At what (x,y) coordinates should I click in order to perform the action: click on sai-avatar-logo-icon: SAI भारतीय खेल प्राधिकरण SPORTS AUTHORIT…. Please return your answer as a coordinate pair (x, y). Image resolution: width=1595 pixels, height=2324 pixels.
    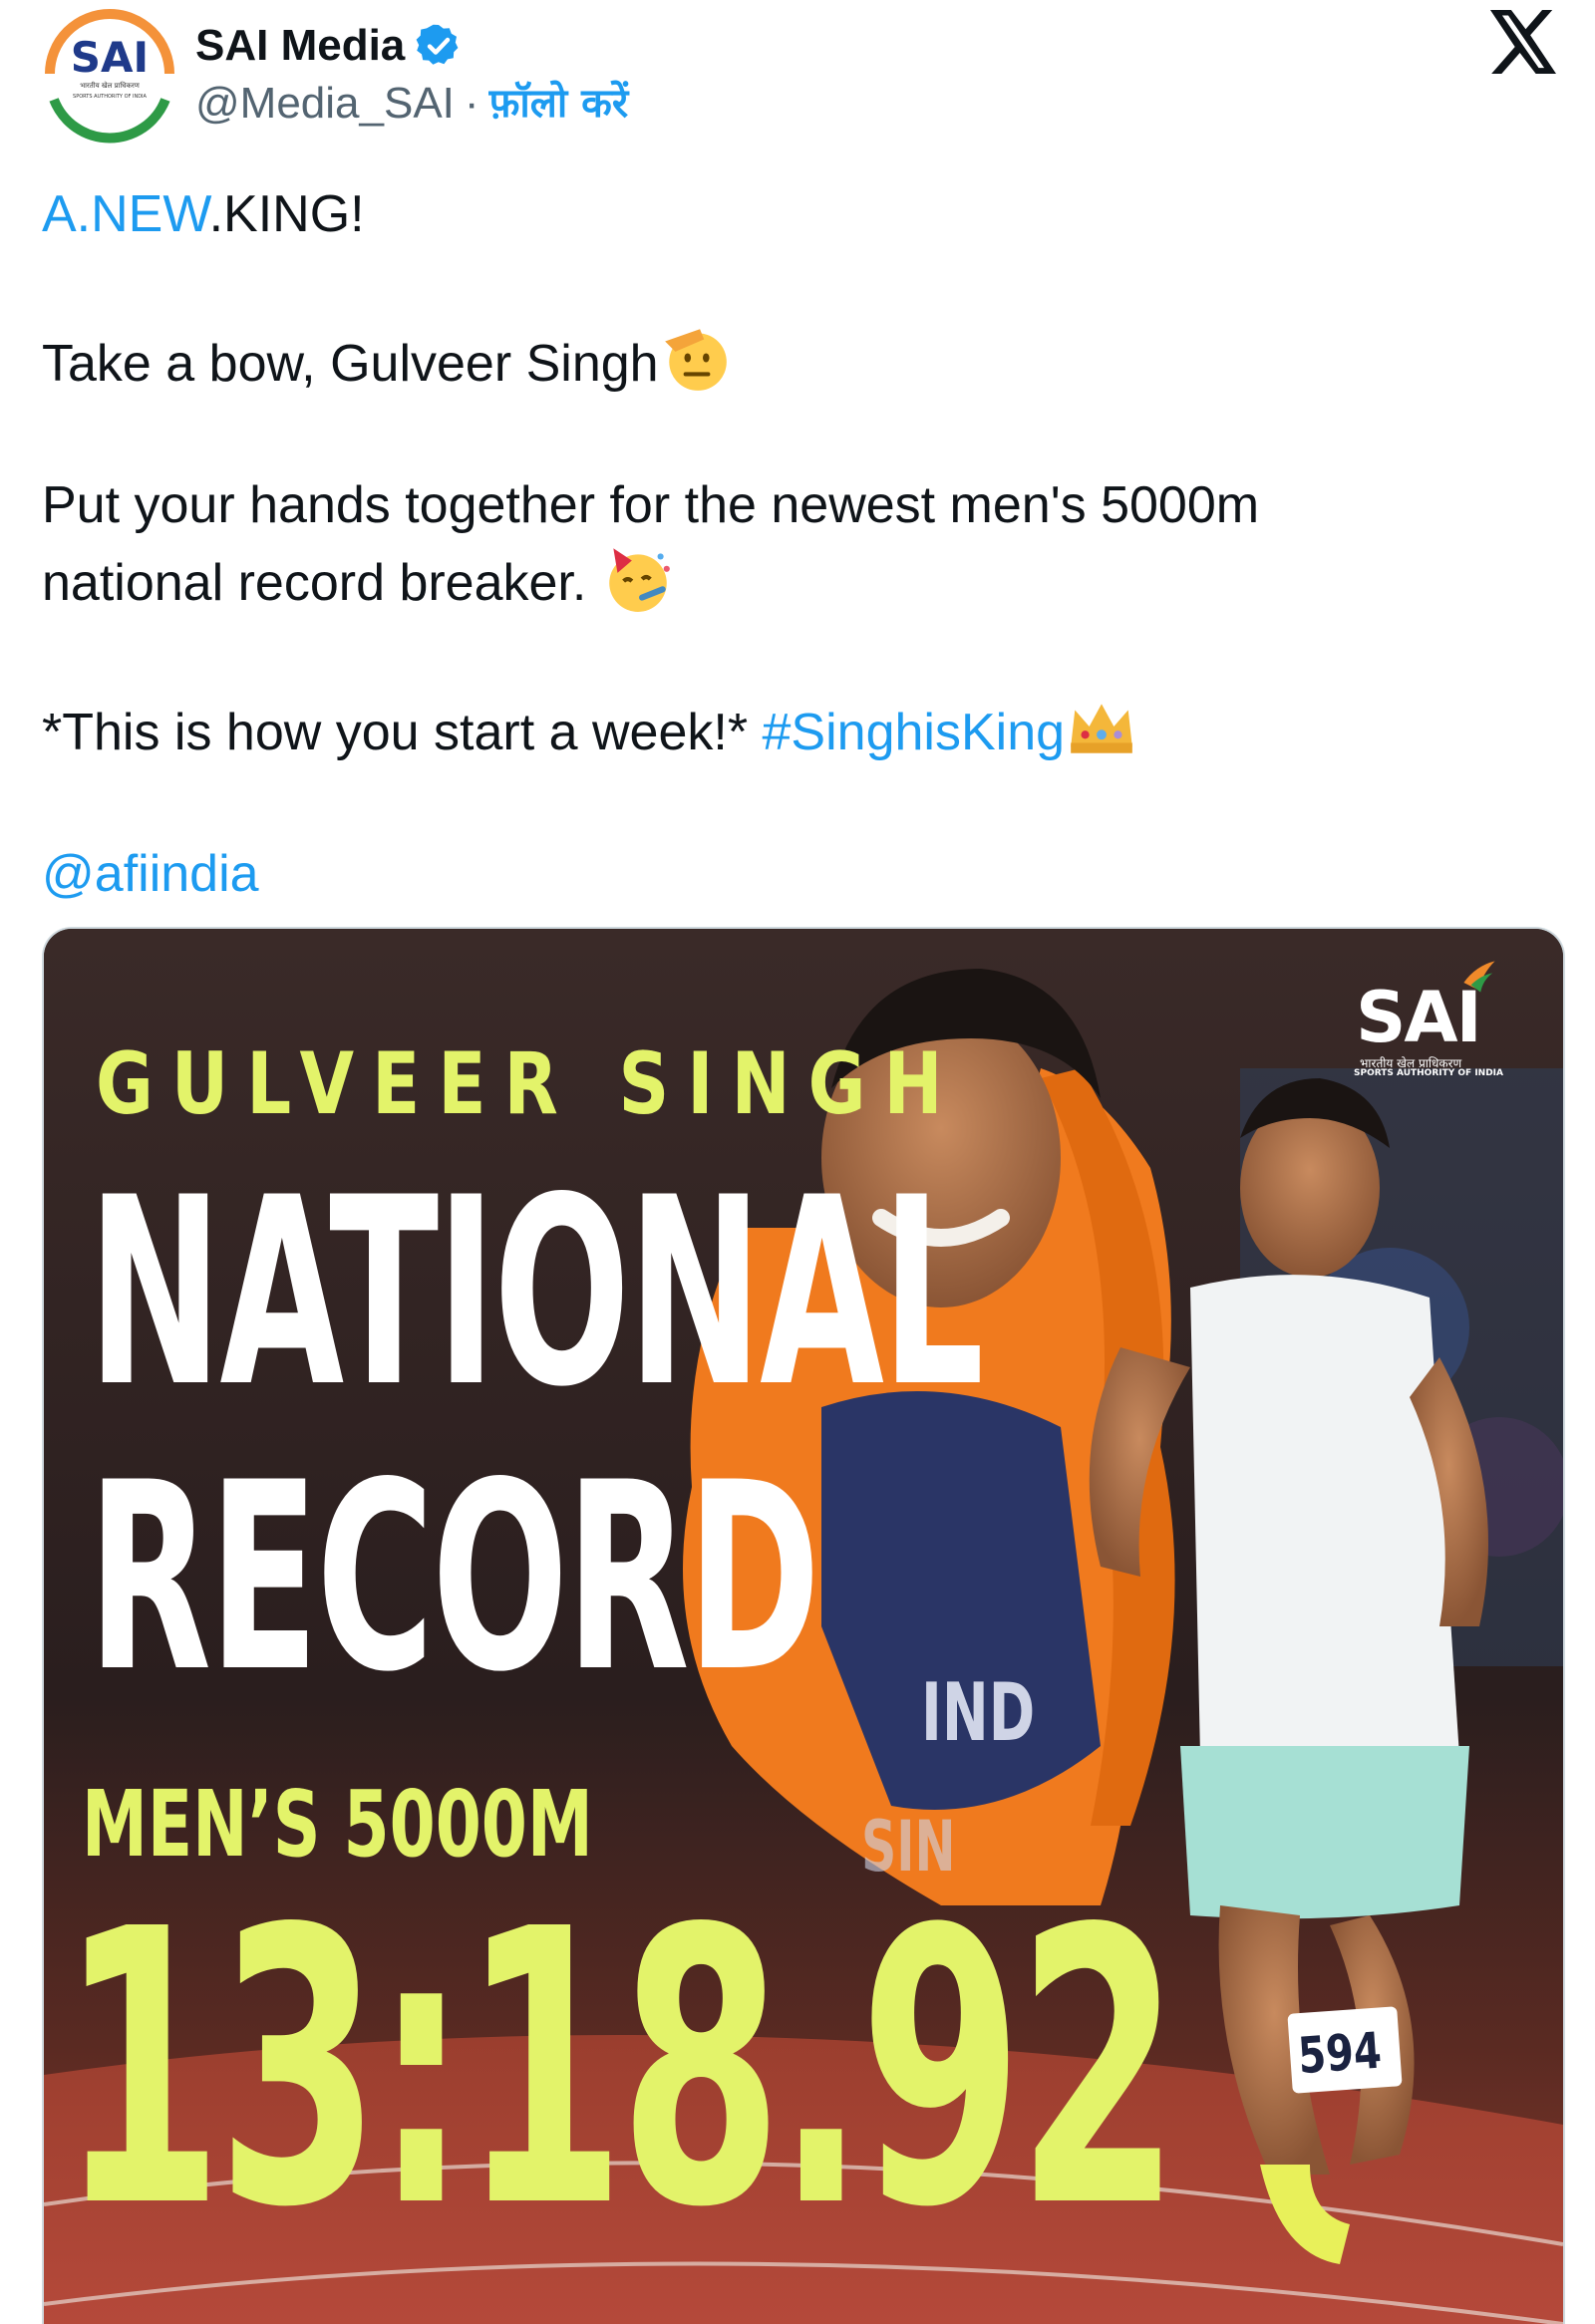
    Looking at the image, I should click on (109, 76).